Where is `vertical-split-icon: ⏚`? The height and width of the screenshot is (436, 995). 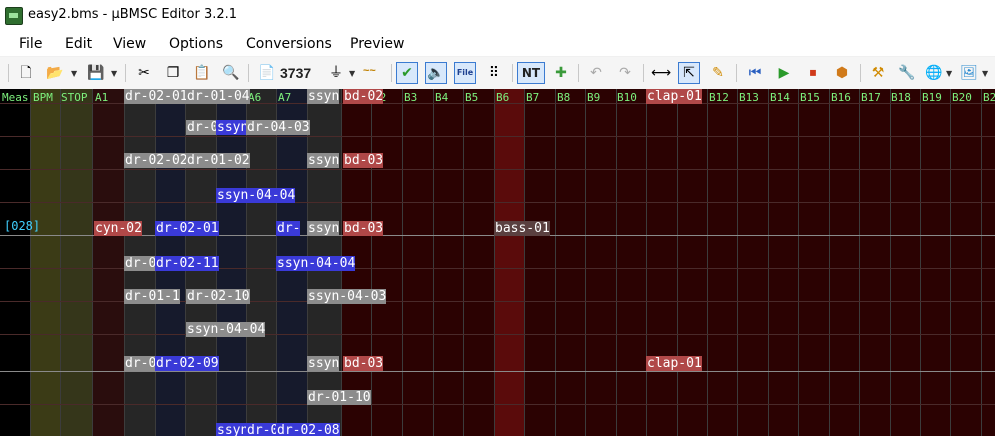 vertical-split-icon: ⏚ is located at coordinates (336, 73).